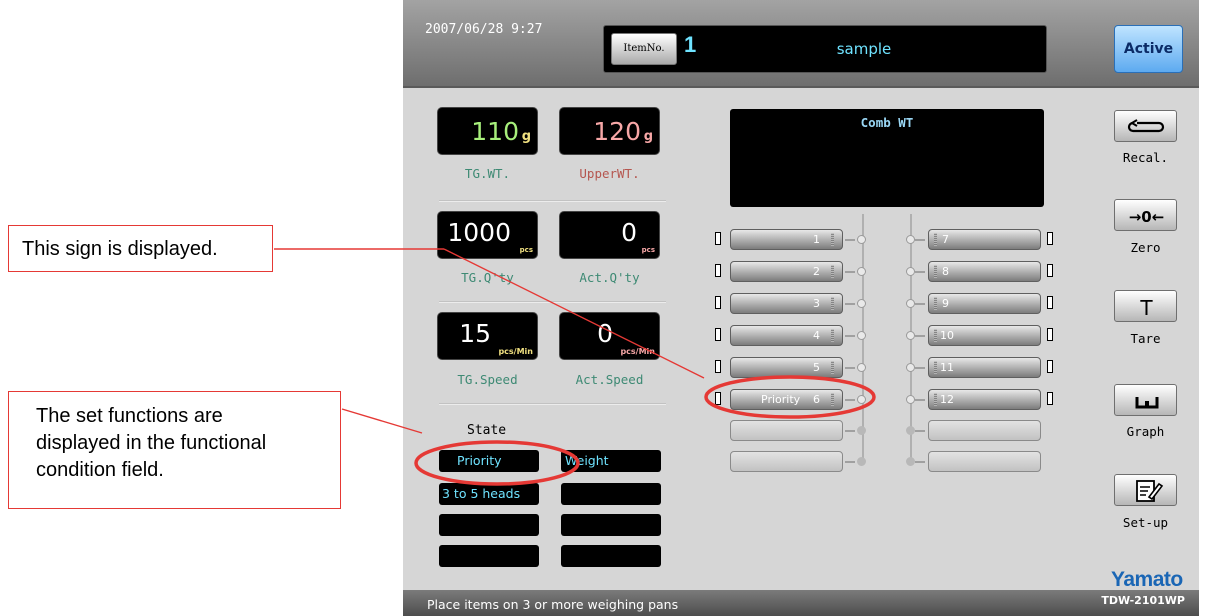 Image resolution: width=1217 pixels, height=616 pixels. What do you see at coordinates (140, 248) in the screenshot?
I see `sign-callout: This sign is displayed.` at bounding box center [140, 248].